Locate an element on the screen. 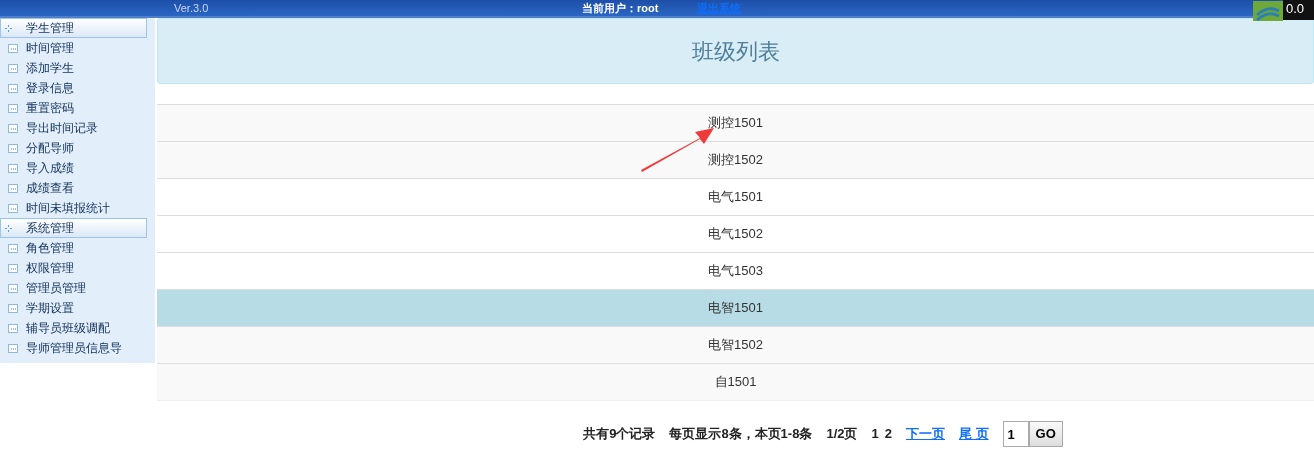  last-page-link: 尾 页 is located at coordinates (973, 434).